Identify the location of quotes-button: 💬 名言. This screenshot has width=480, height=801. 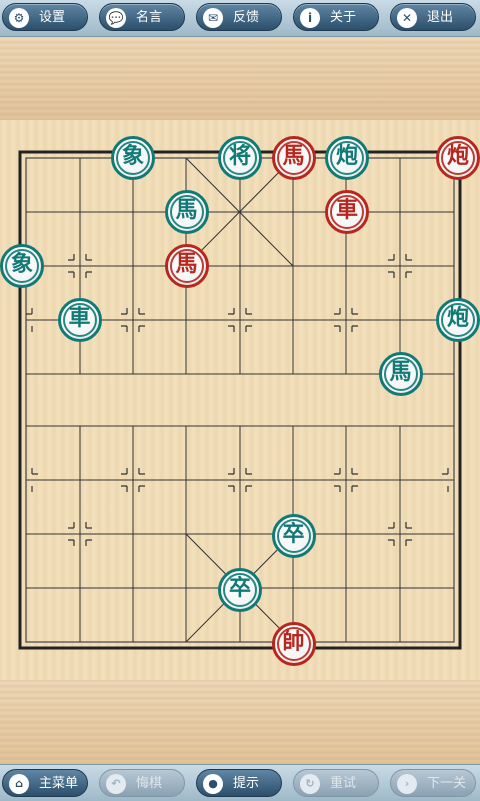
(142, 17).